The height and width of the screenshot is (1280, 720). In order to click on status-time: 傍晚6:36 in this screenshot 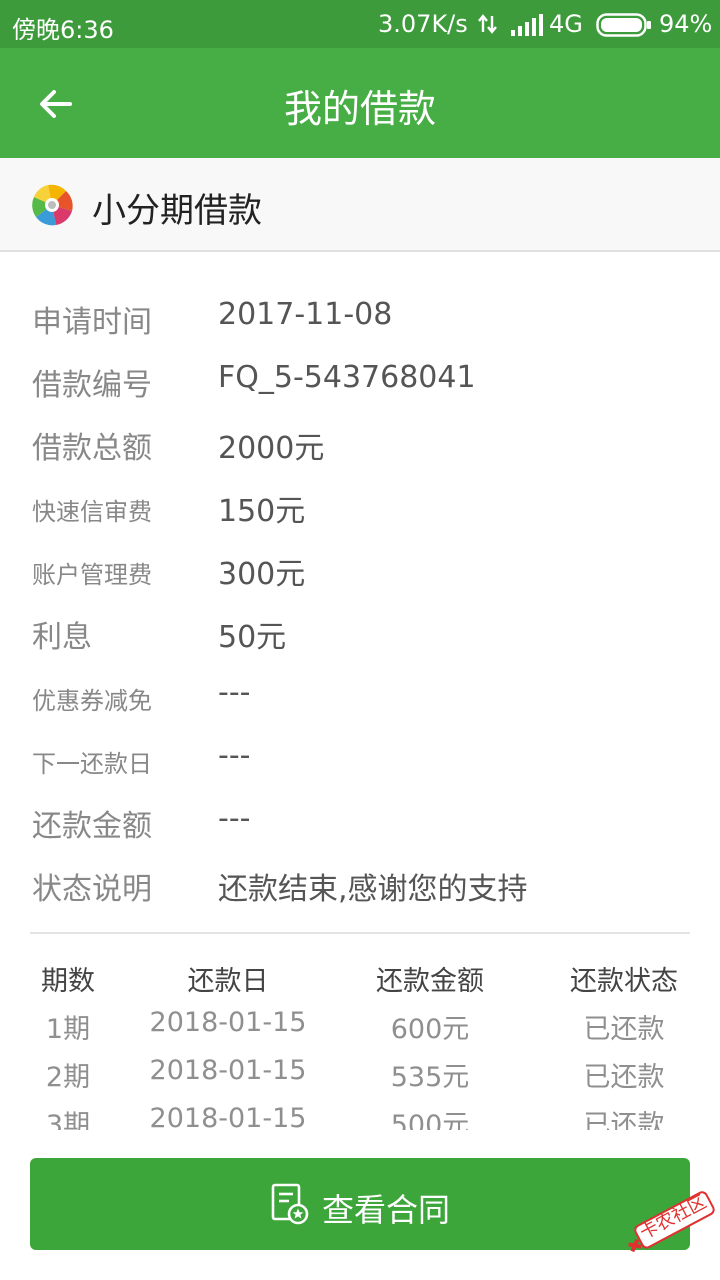, I will do `click(63, 30)`.